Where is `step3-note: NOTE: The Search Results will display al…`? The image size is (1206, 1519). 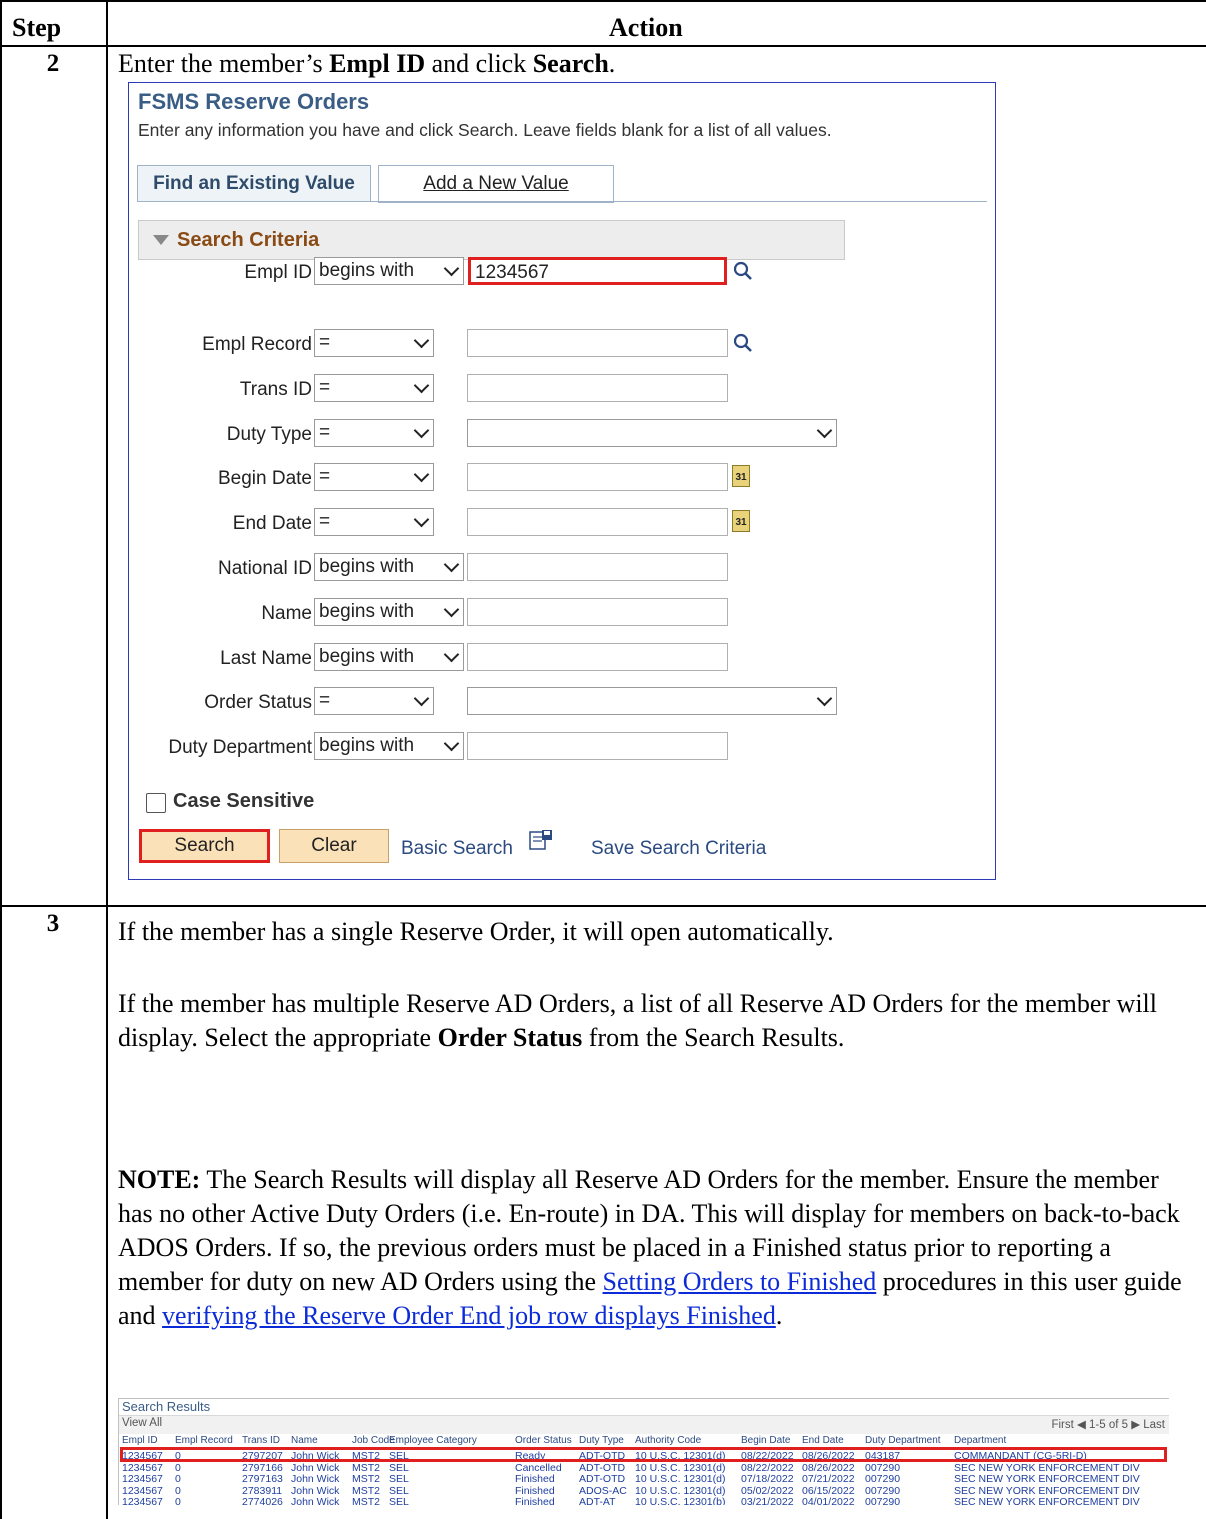
step3-note: NOTE: The Search Results will display al… is located at coordinates (650, 1247).